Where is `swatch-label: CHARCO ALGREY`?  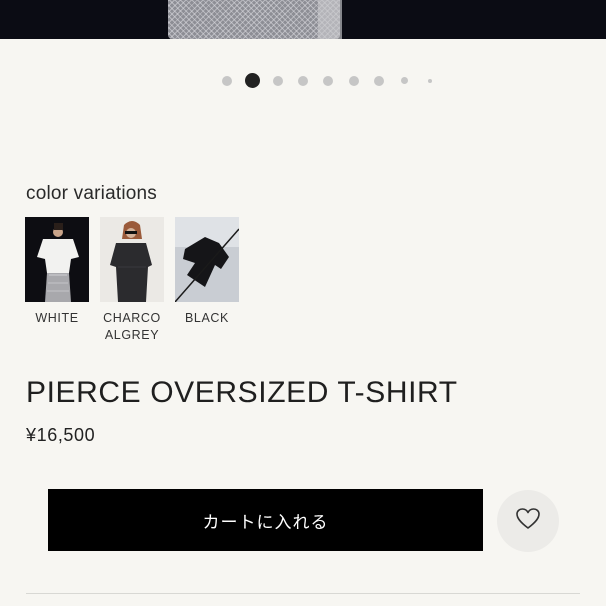
swatch-label: CHARCO ALGREY is located at coordinates (132, 326).